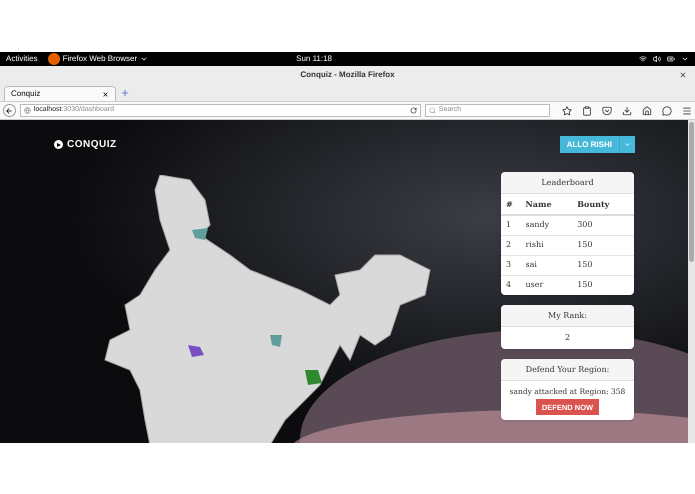  Describe the element at coordinates (546, 245) in the screenshot. I see `table-cell: rishi` at that location.